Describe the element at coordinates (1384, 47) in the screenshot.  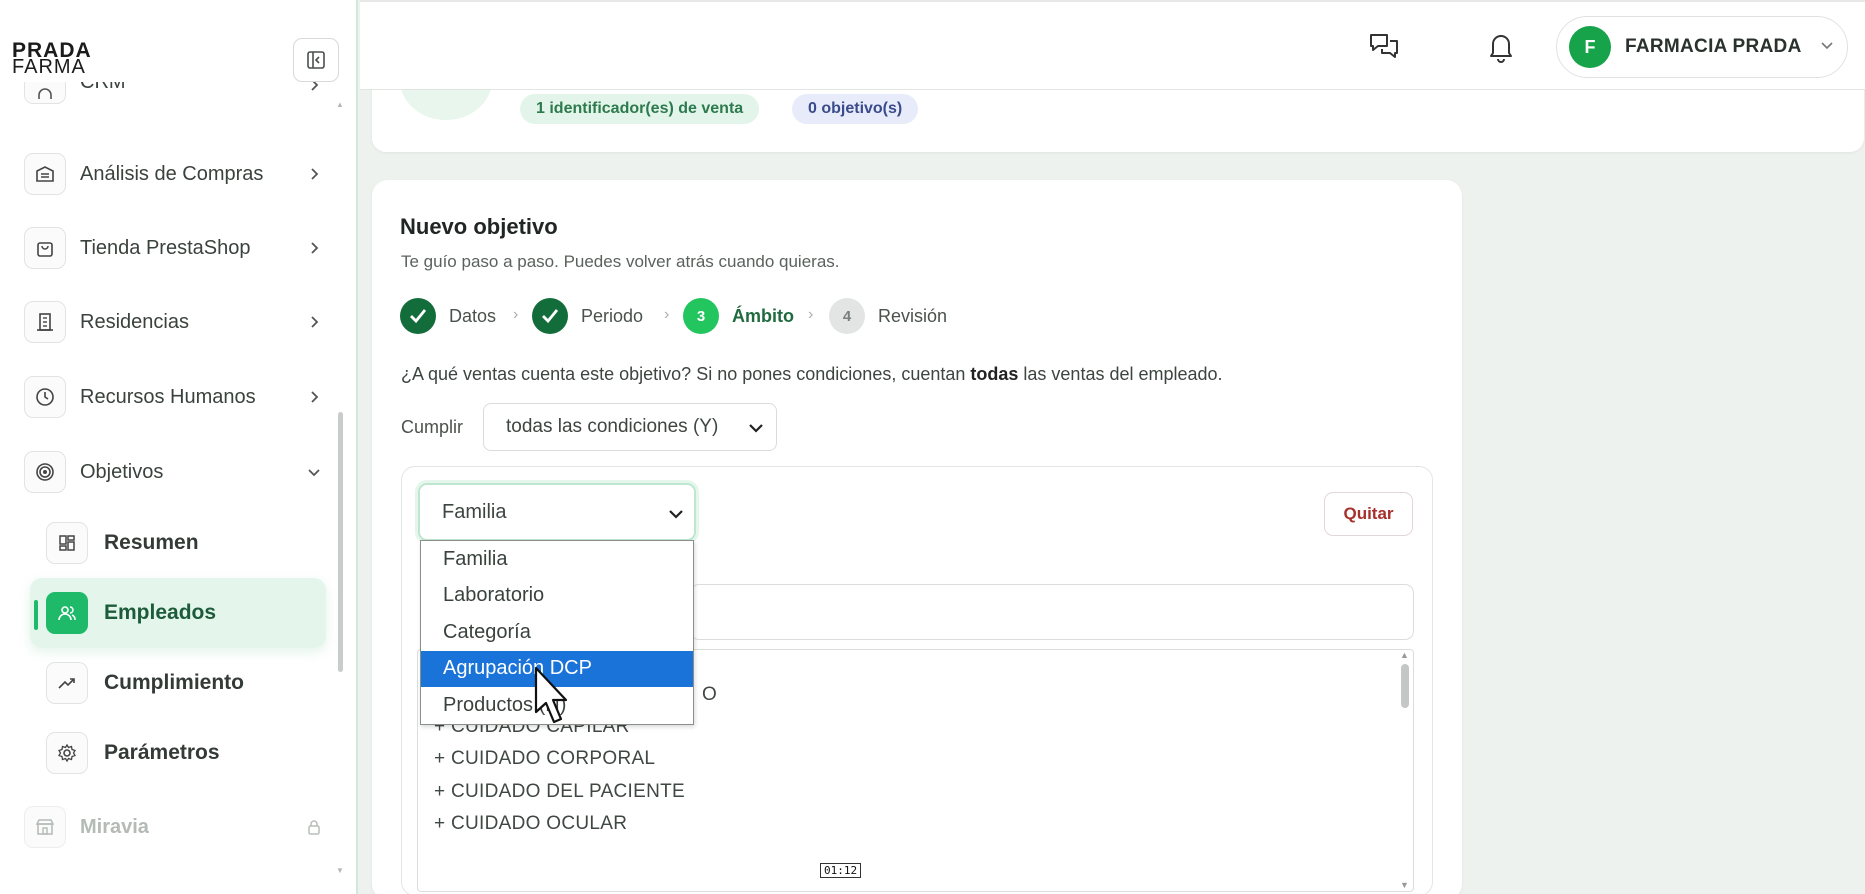
I see `messages-icon` at that location.